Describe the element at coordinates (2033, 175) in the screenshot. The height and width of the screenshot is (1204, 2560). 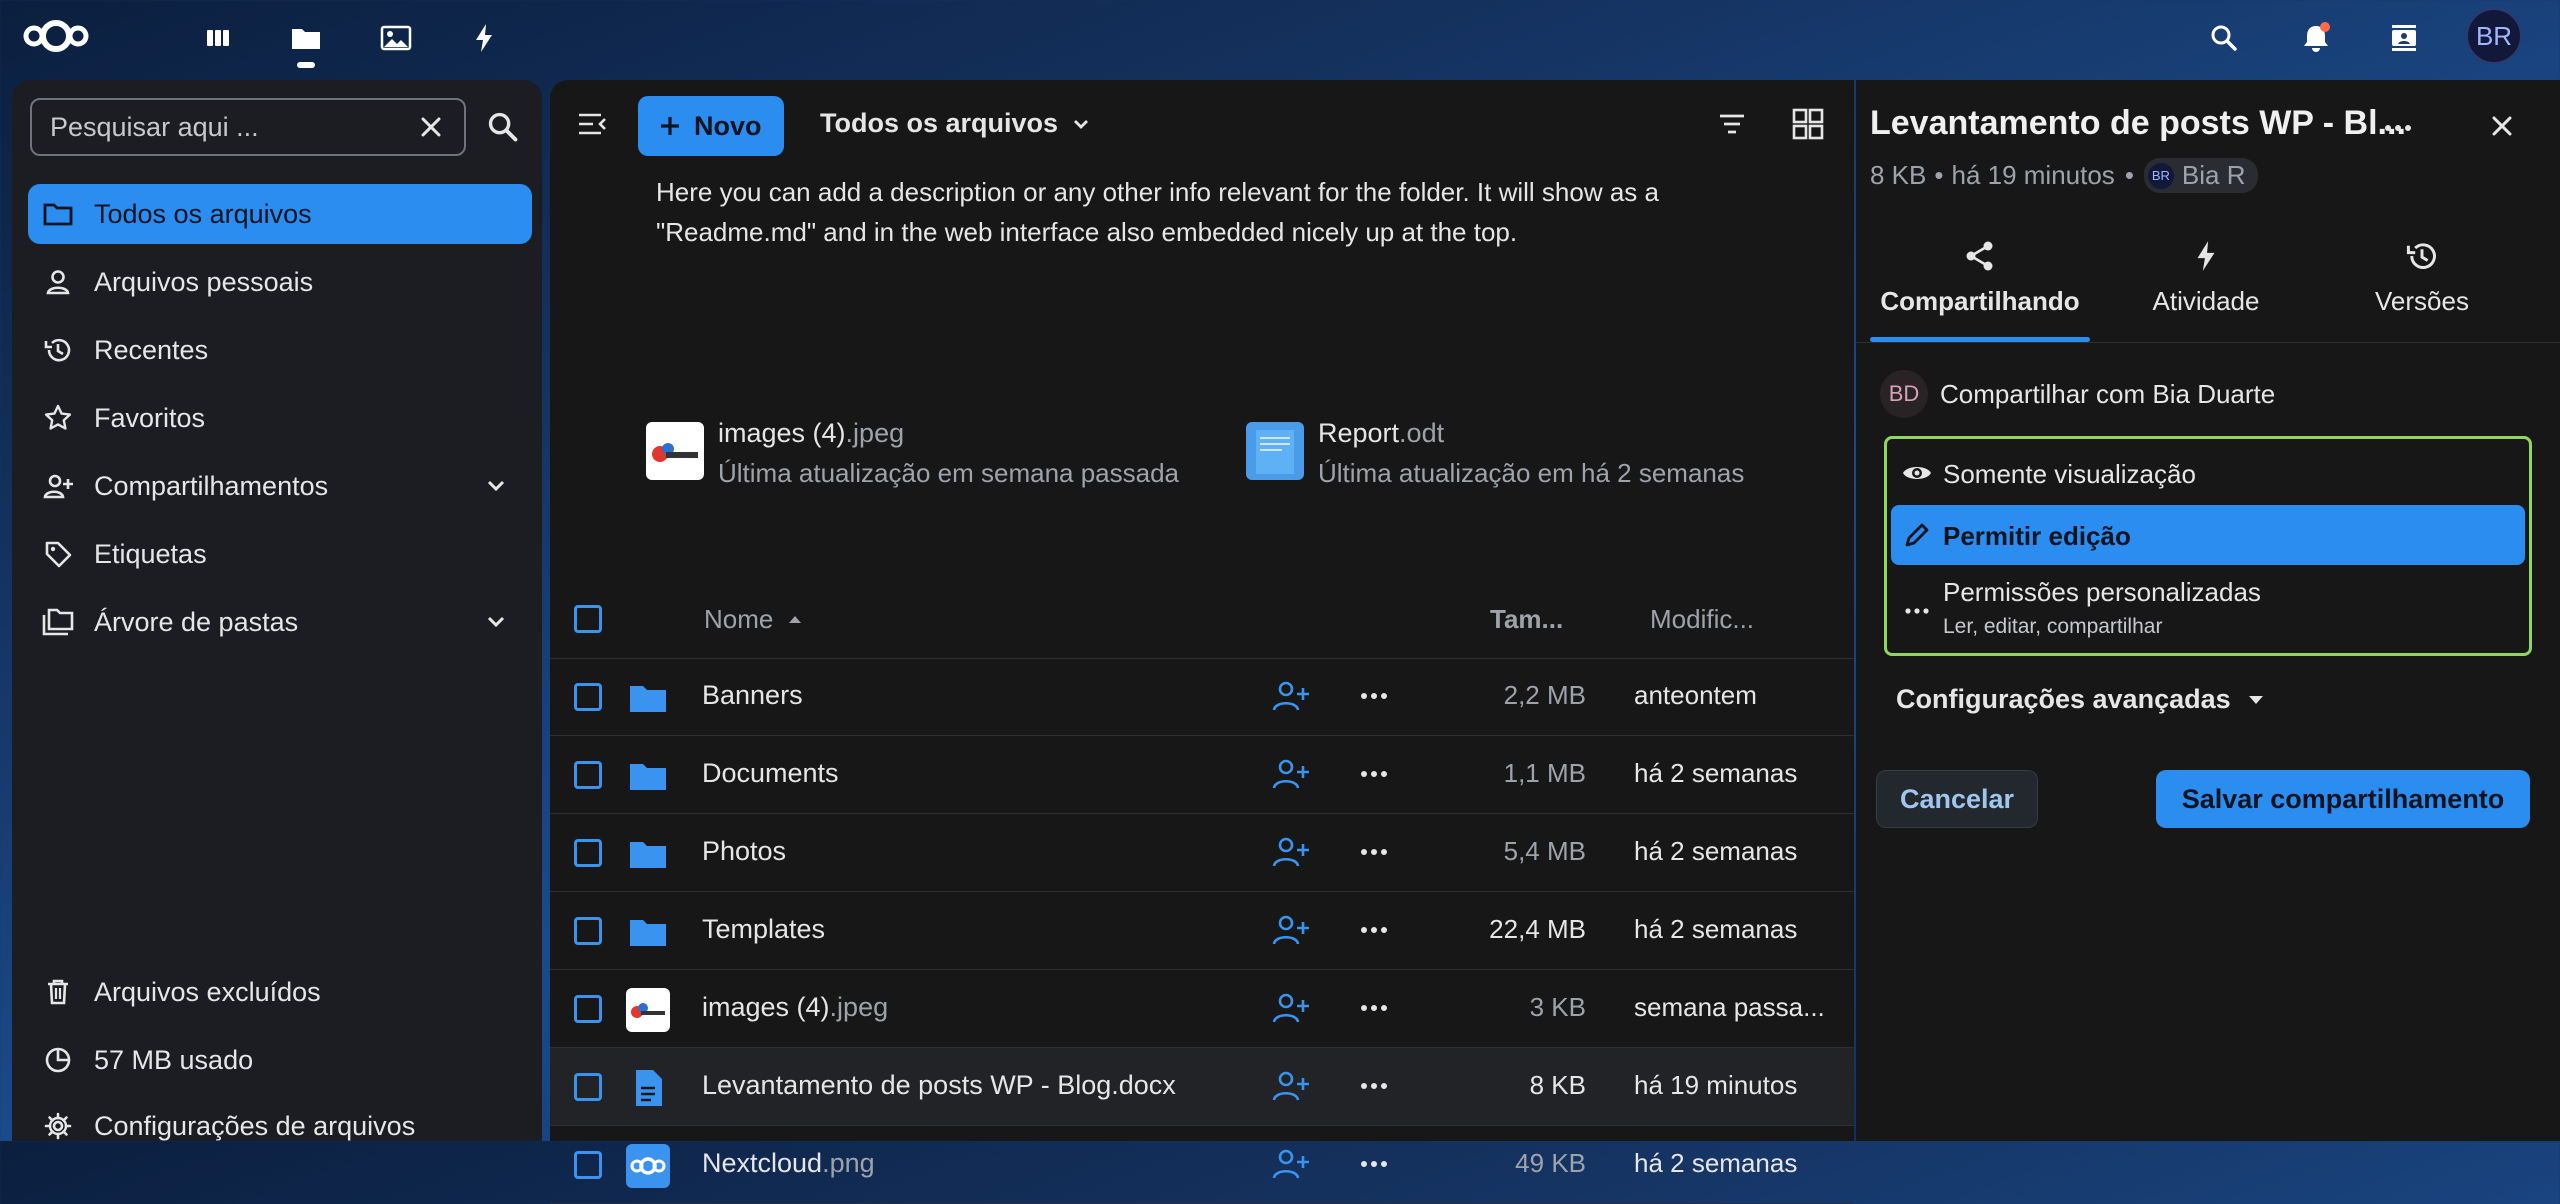
I see `file-time-label: há 19 minutos` at that location.